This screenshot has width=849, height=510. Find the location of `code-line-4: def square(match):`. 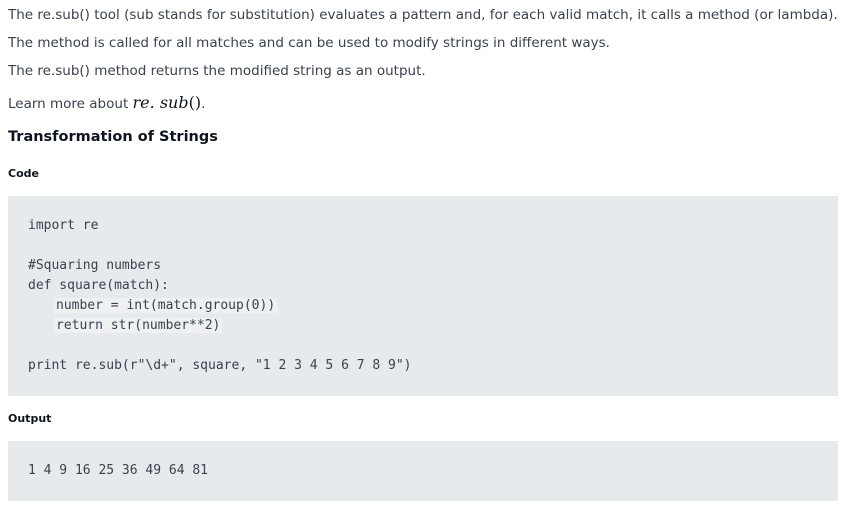

code-line-4: def square(match): is located at coordinates (98, 285).